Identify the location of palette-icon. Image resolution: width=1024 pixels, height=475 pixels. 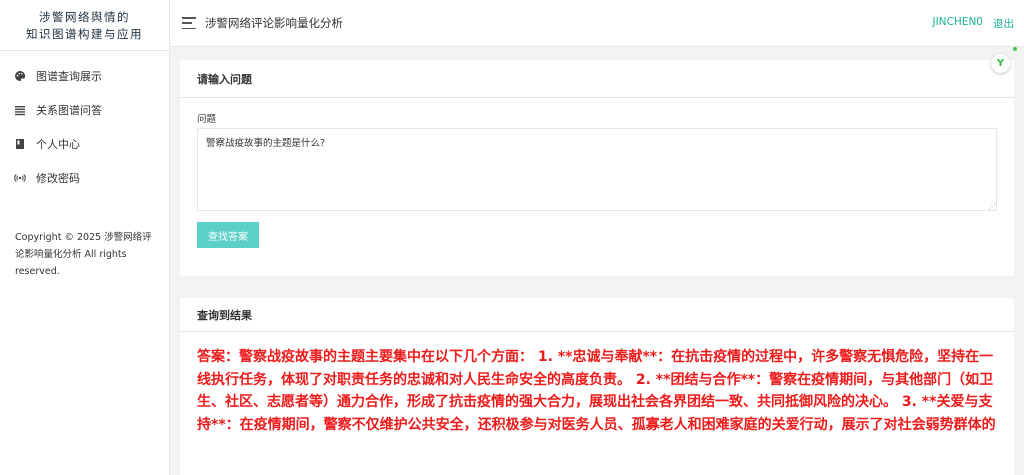
(20, 76).